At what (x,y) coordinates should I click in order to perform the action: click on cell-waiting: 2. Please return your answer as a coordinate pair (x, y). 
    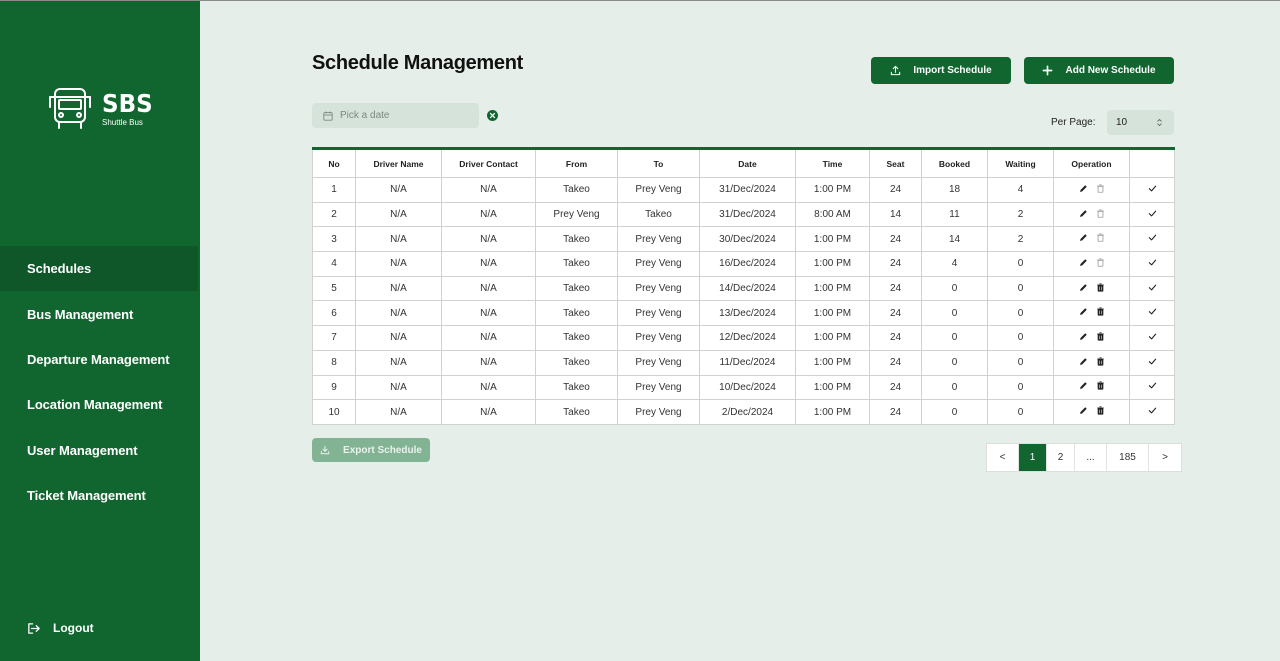
    Looking at the image, I should click on (1020, 239).